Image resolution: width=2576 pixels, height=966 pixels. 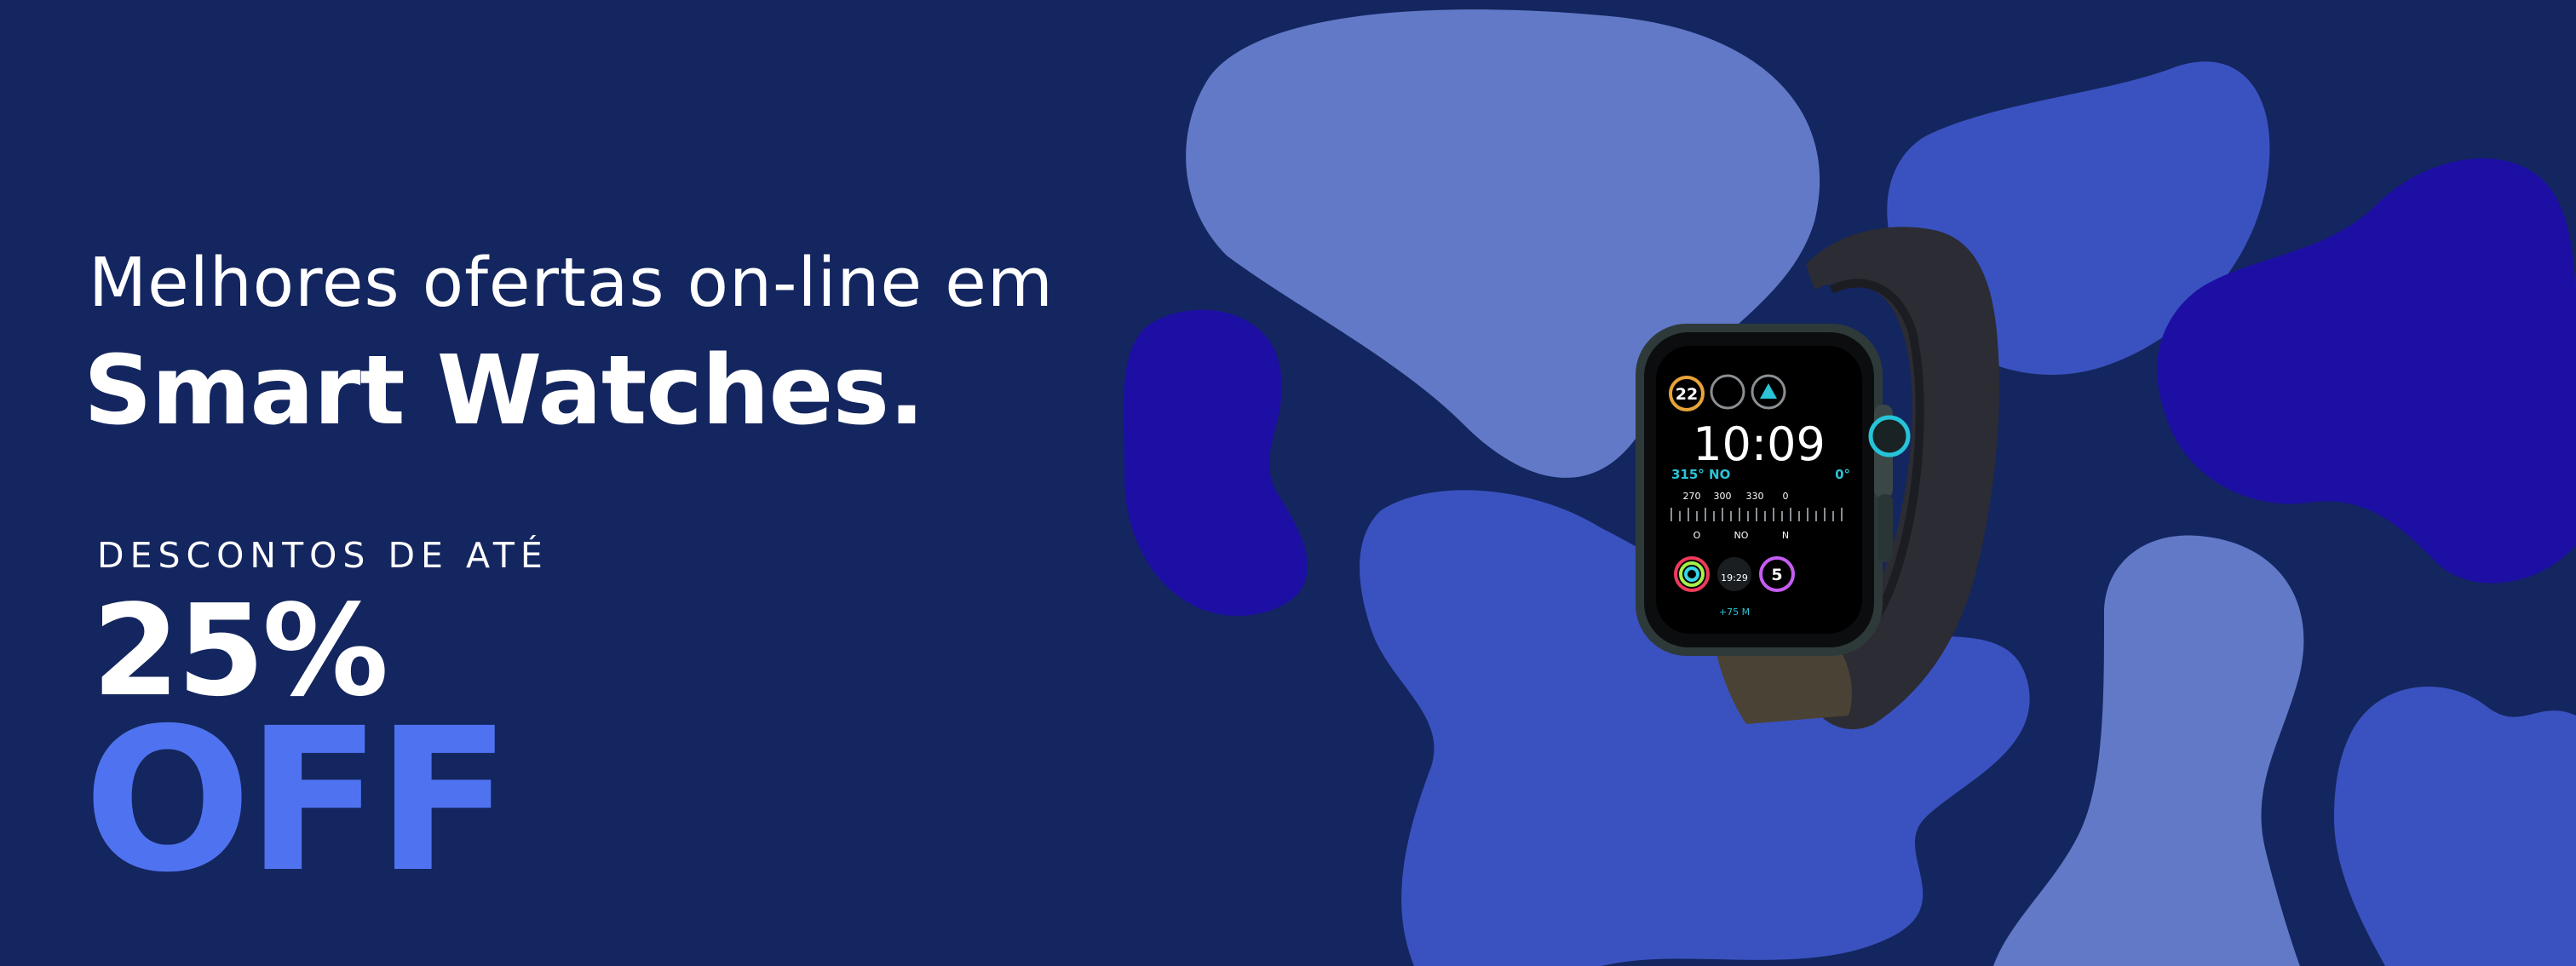 I want to click on watch-crown, so click(x=1889, y=436).